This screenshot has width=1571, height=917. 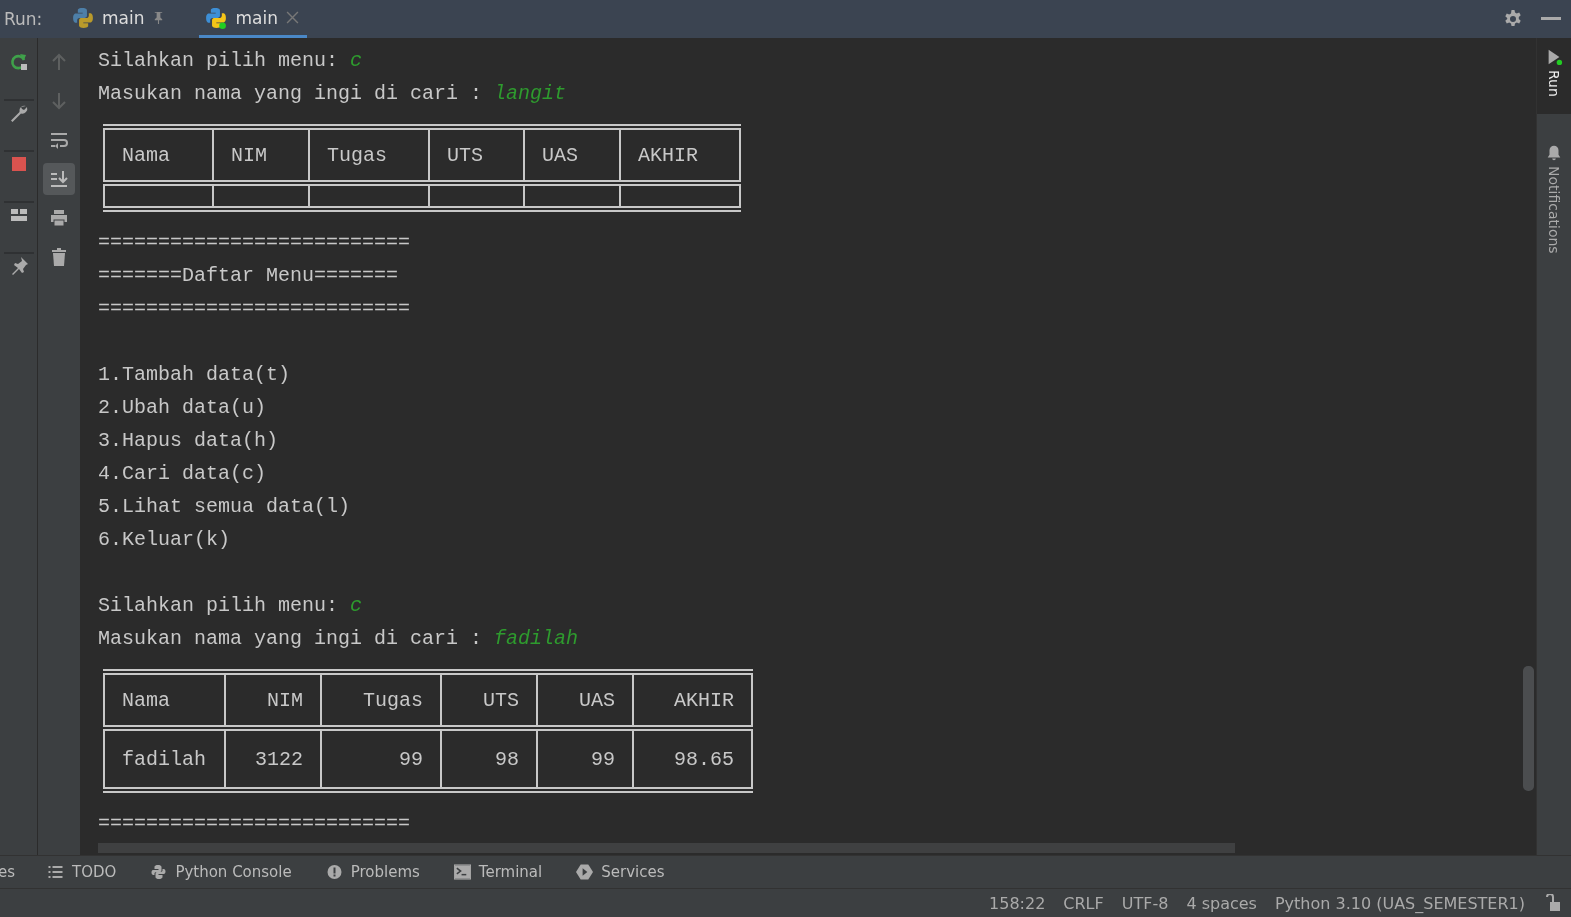 I want to click on tool-window-button: Services, so click(x=620, y=872).